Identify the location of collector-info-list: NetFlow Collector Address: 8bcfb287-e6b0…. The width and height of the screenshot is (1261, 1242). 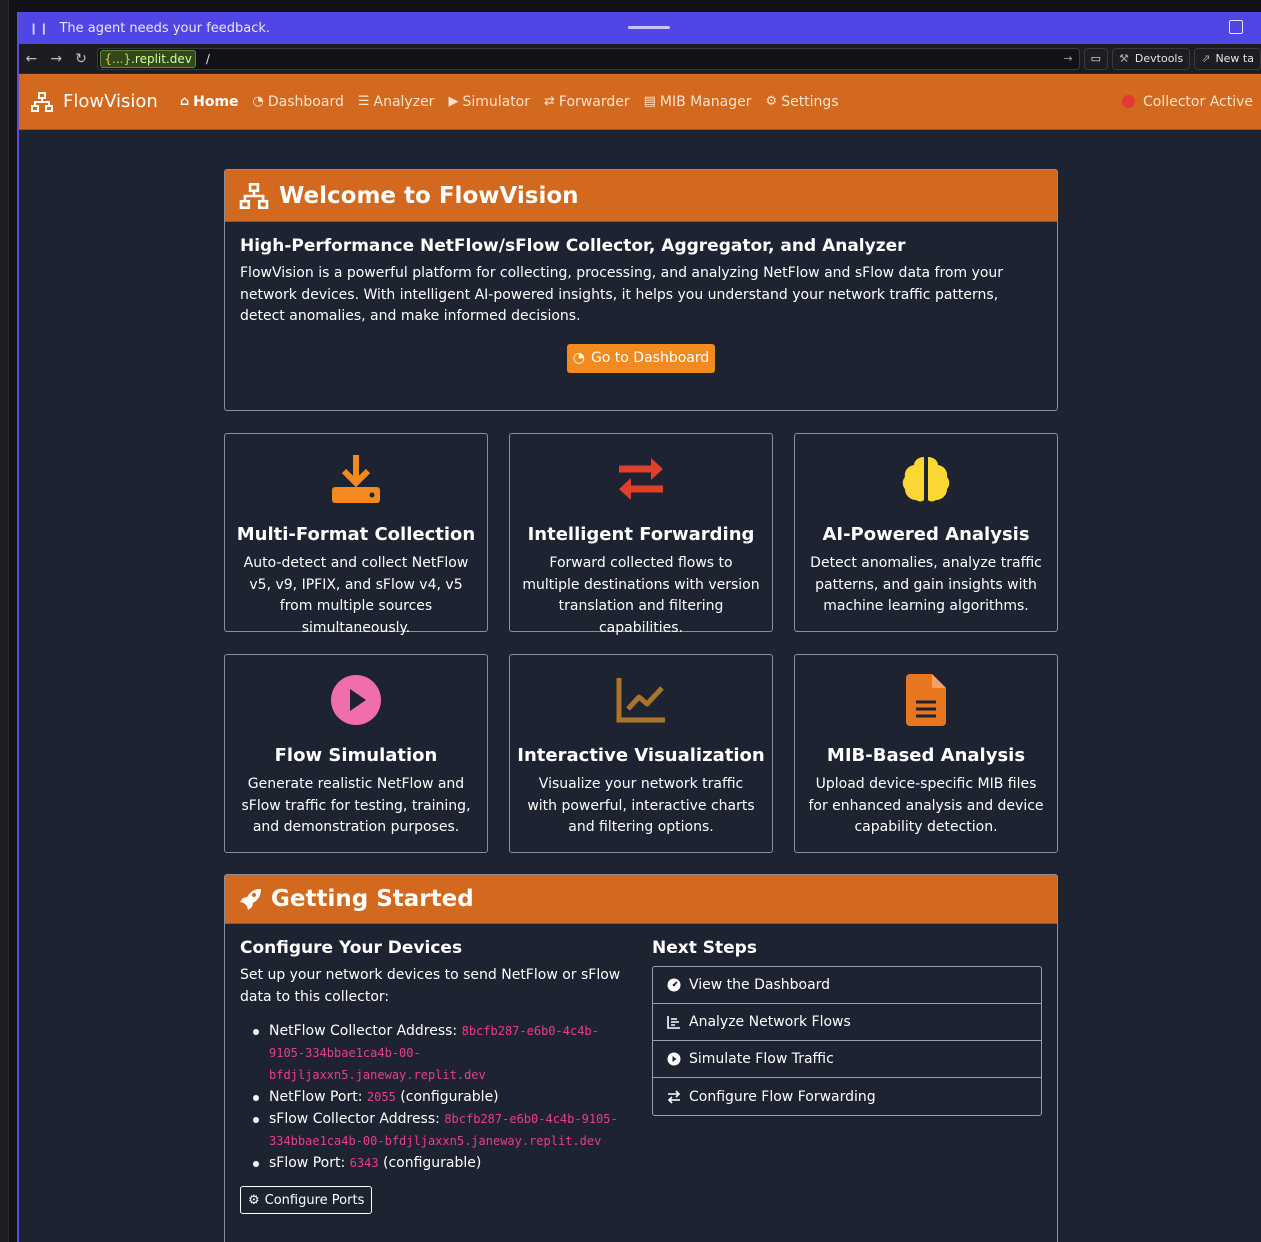
(438, 1097).